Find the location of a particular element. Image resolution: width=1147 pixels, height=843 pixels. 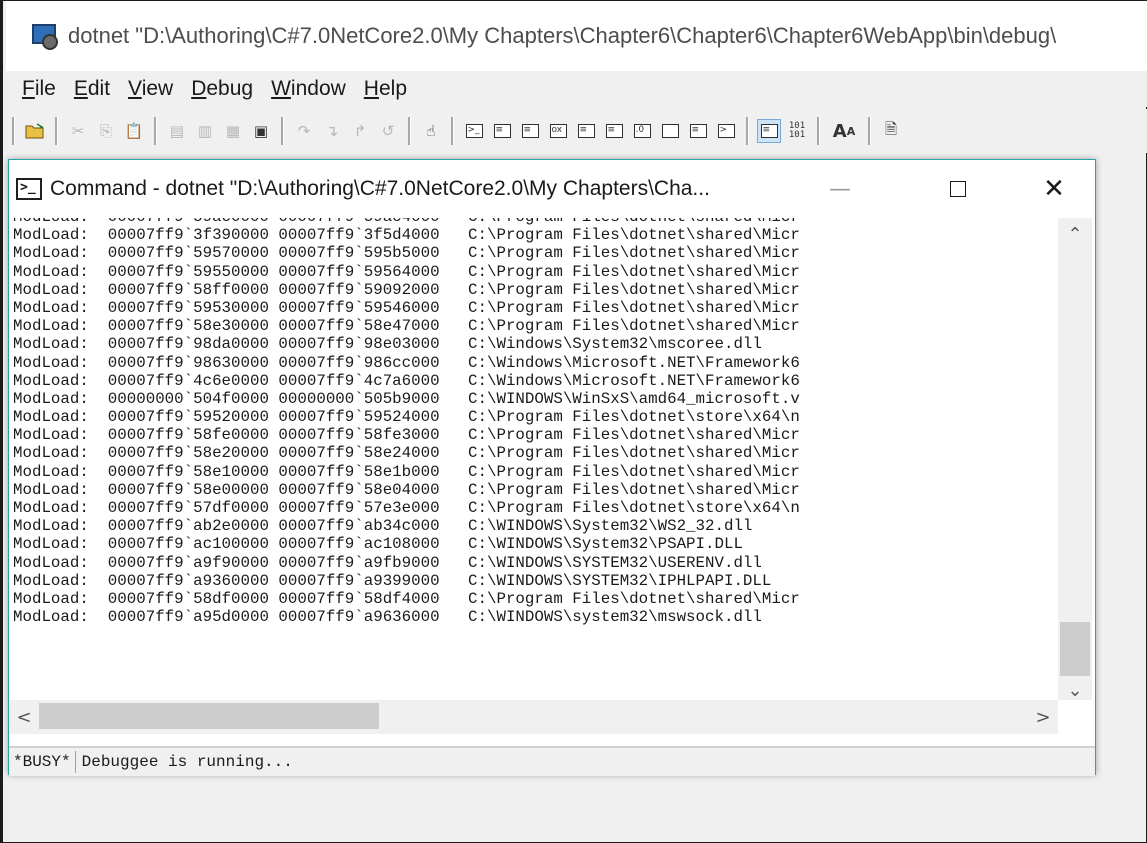

hand-icon: ☝ is located at coordinates (431, 131).